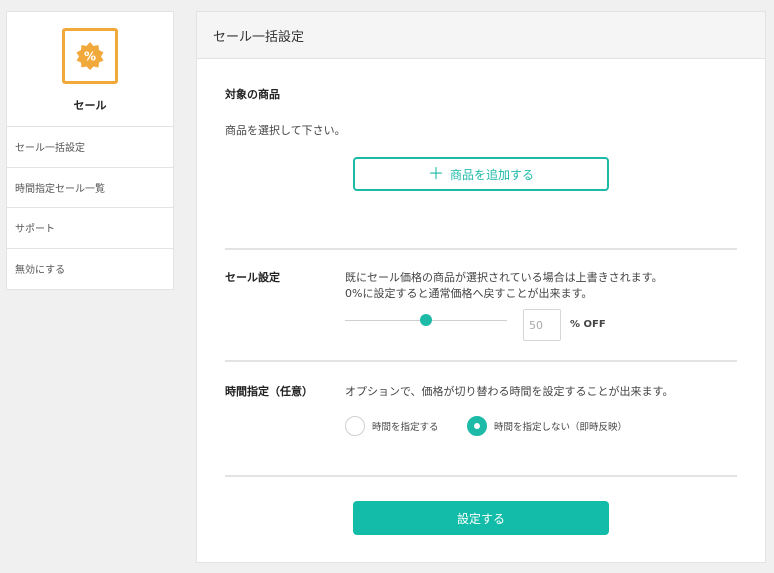  I want to click on sidebar-item-timed-sale-list: 時間指定セール一覧, so click(90, 188).